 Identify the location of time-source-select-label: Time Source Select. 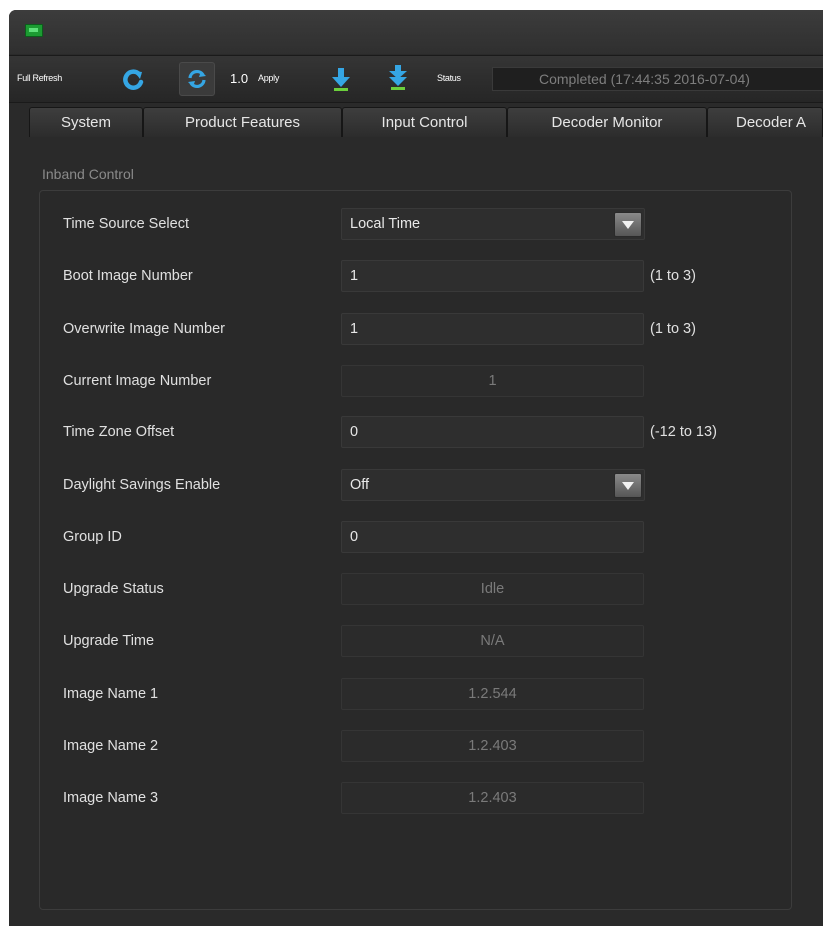
(126, 224).